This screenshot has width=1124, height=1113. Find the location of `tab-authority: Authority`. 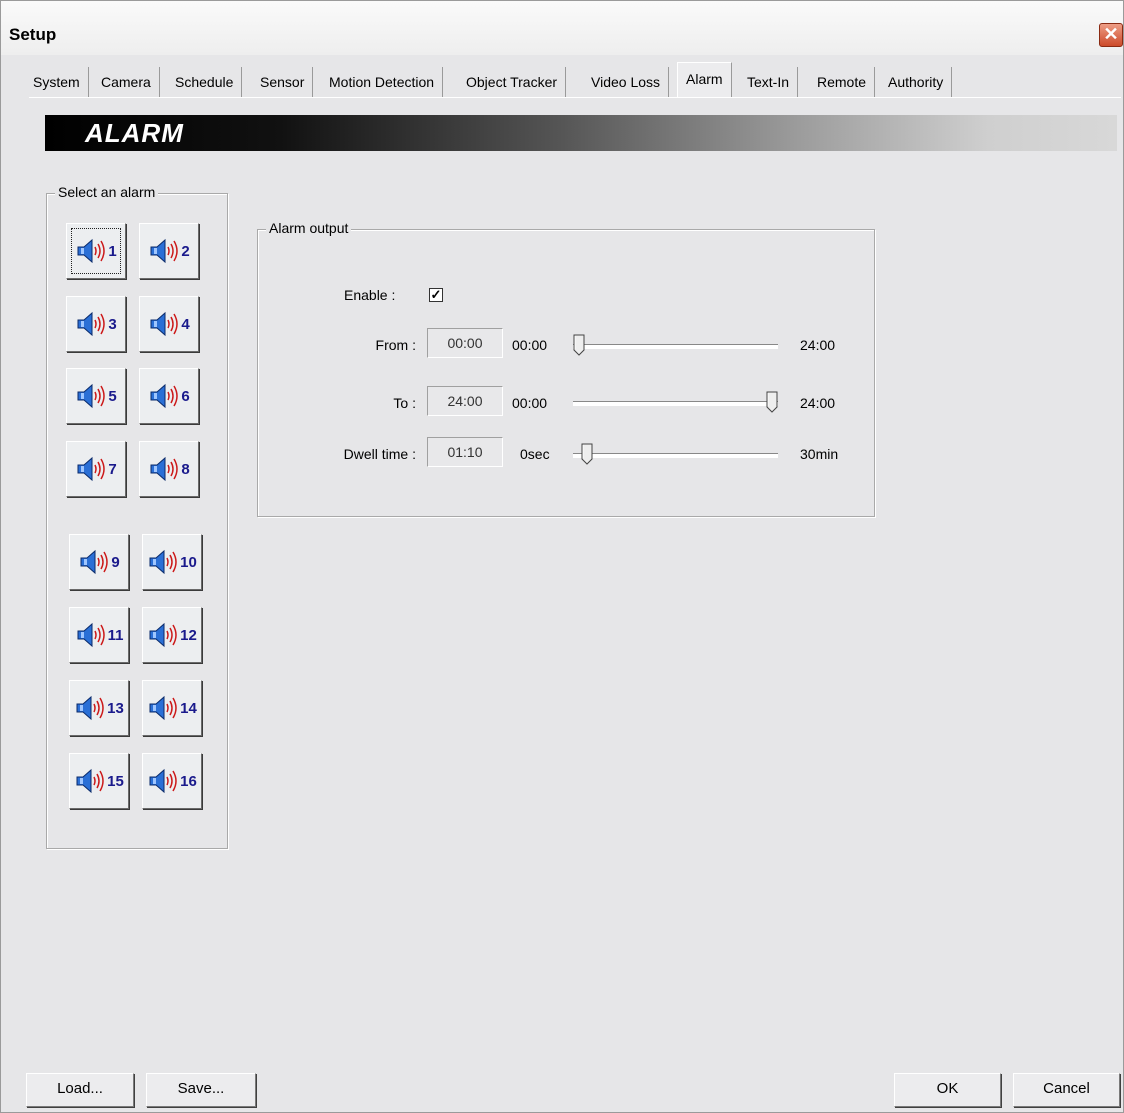

tab-authority: Authority is located at coordinates (916, 82).